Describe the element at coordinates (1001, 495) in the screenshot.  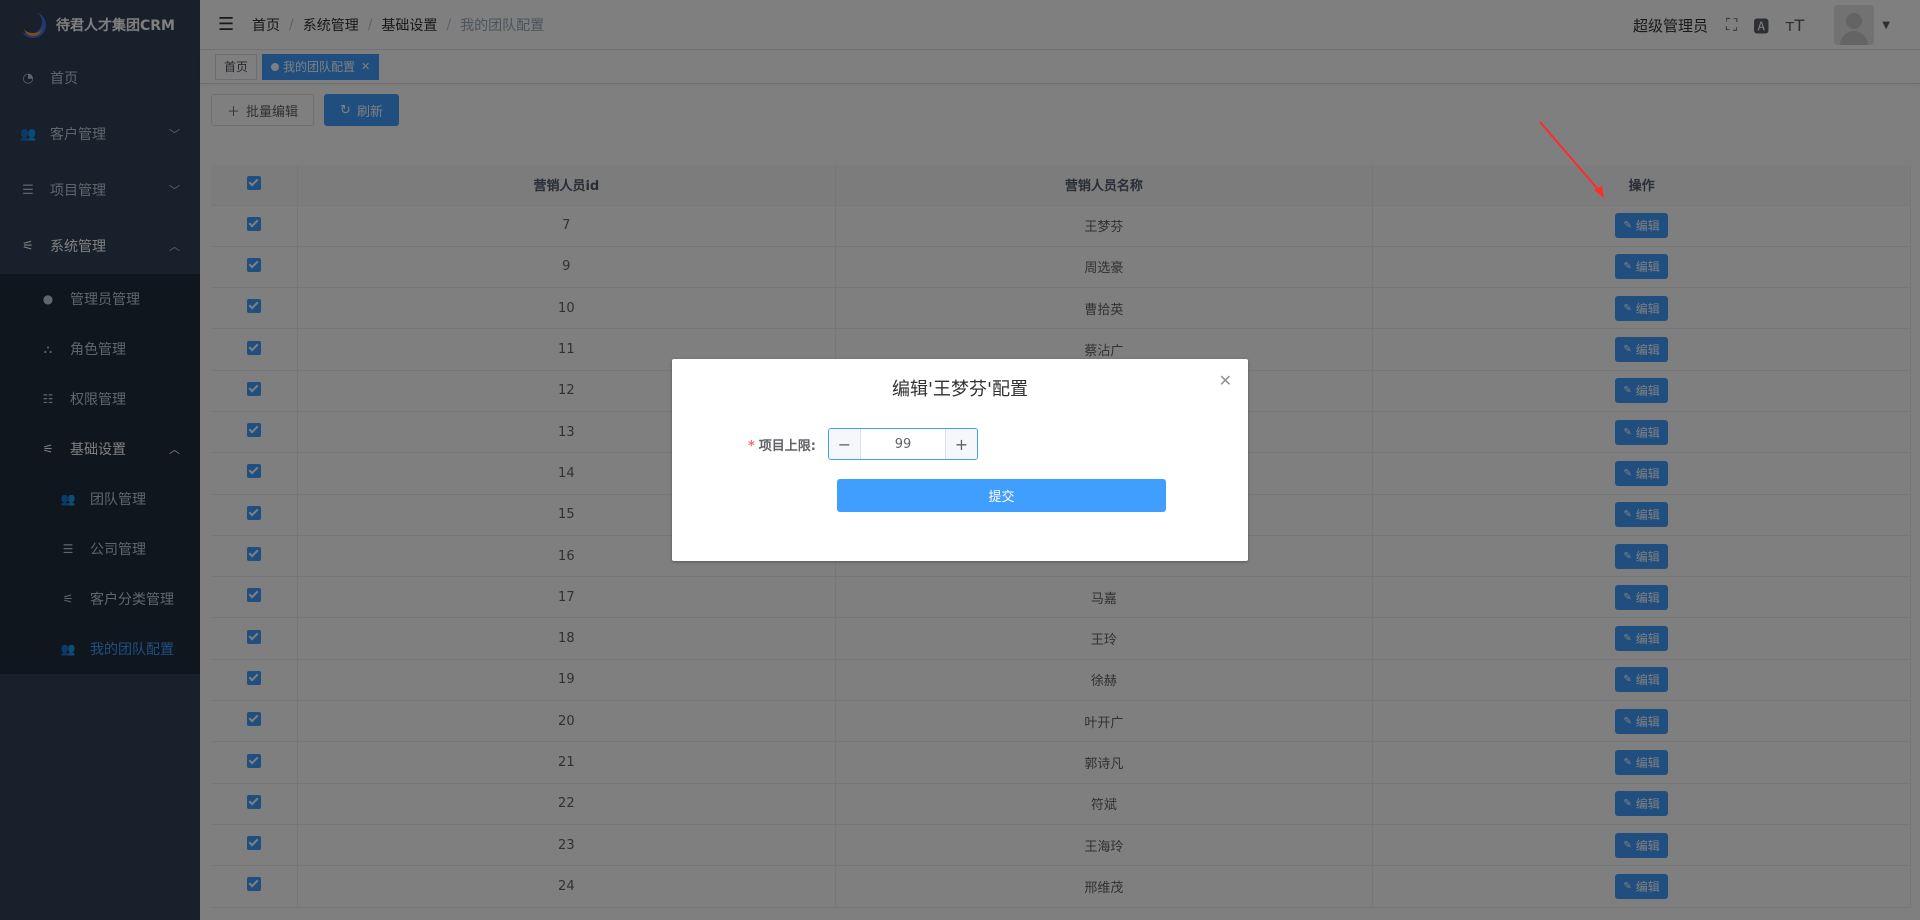
I see `submit-button: 提交` at that location.